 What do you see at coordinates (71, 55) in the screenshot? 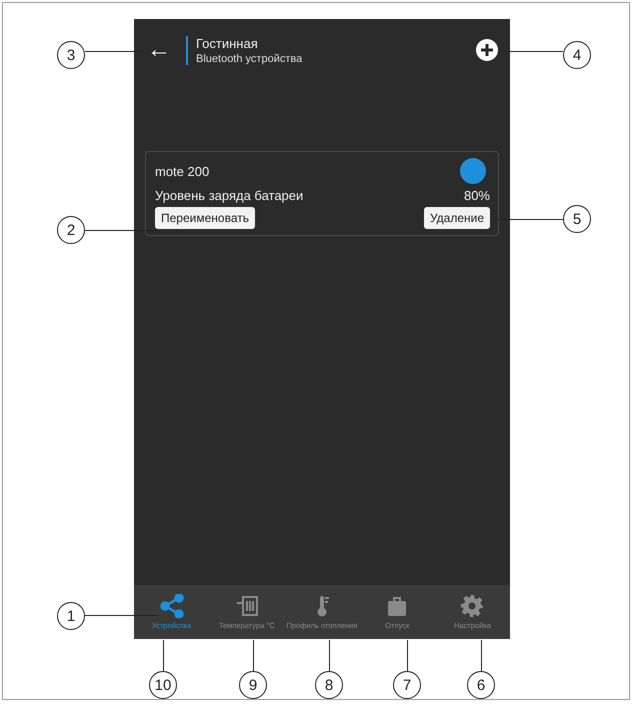
I see `callout-number: 3` at bounding box center [71, 55].